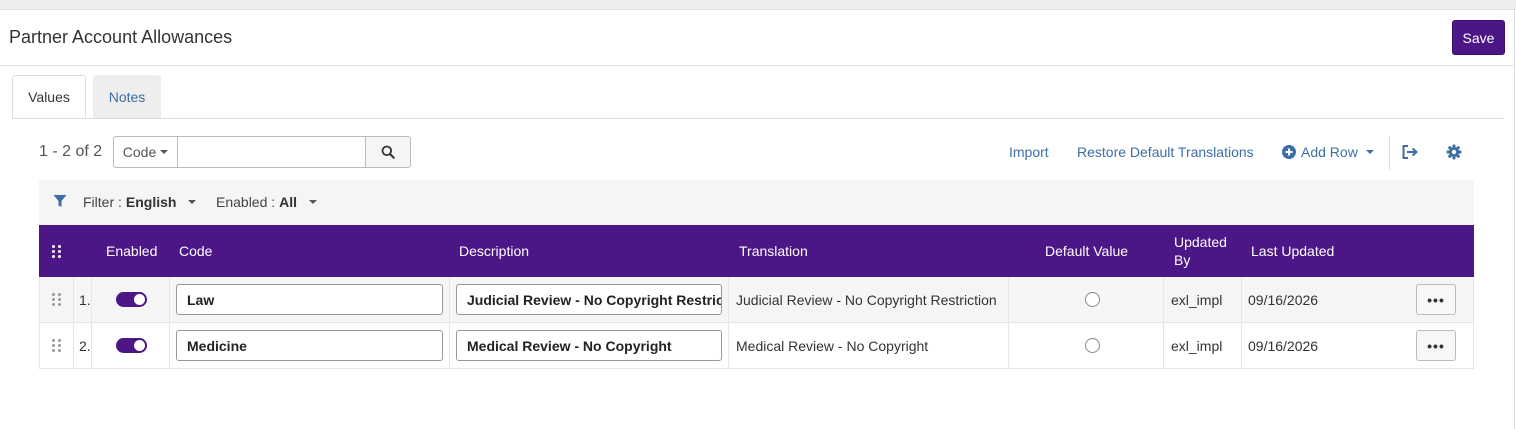 This screenshot has height=429, width=1516. I want to click on language-filter-label: Filter :, so click(102, 202).